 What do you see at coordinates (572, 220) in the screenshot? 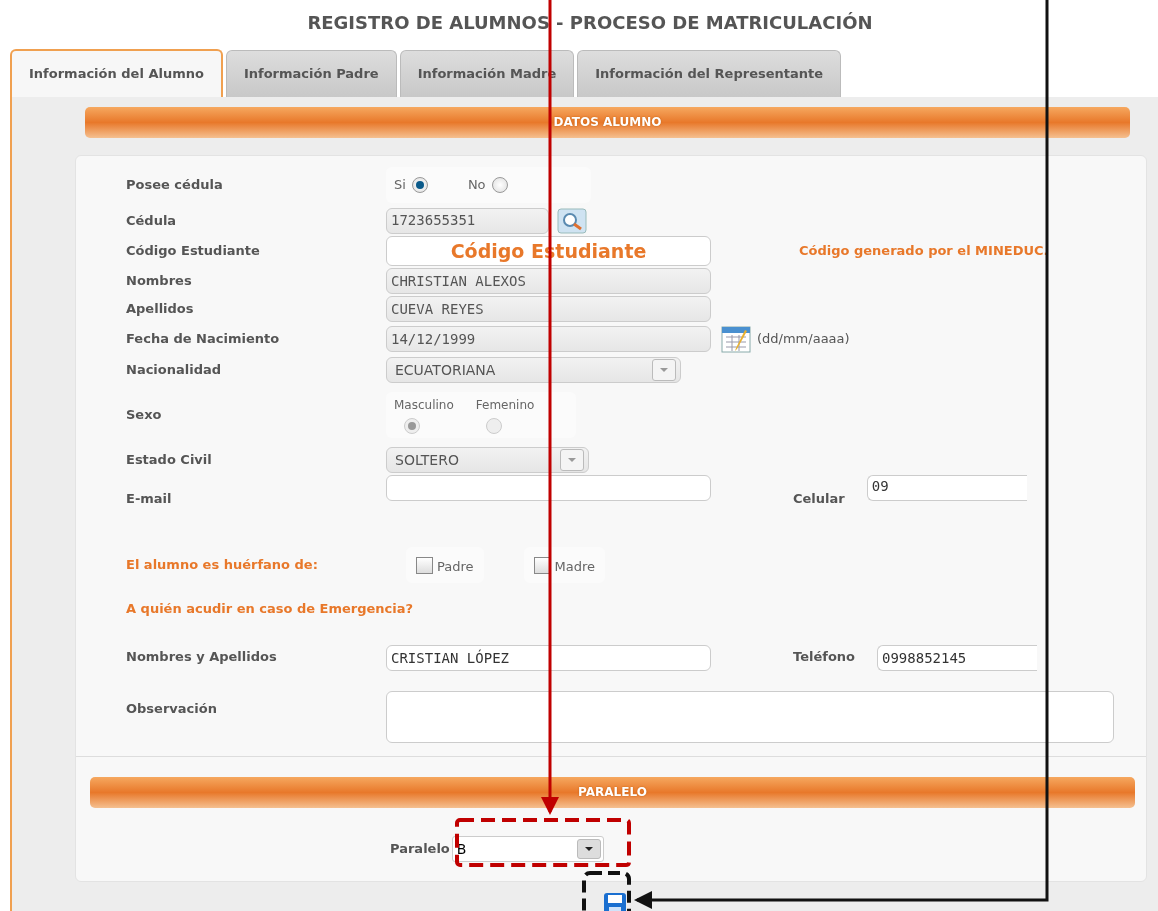
I see `search-icon` at bounding box center [572, 220].